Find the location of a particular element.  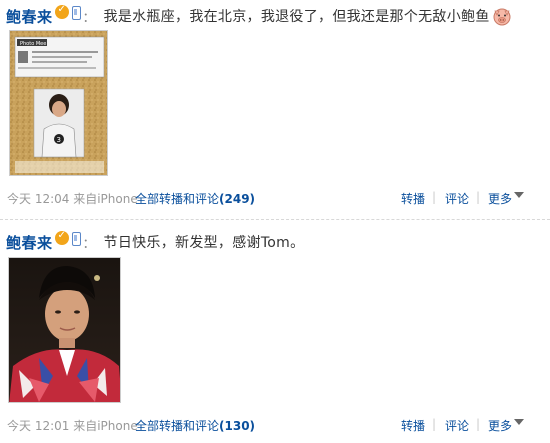

post-image-thumbnail is located at coordinates (64, 330).